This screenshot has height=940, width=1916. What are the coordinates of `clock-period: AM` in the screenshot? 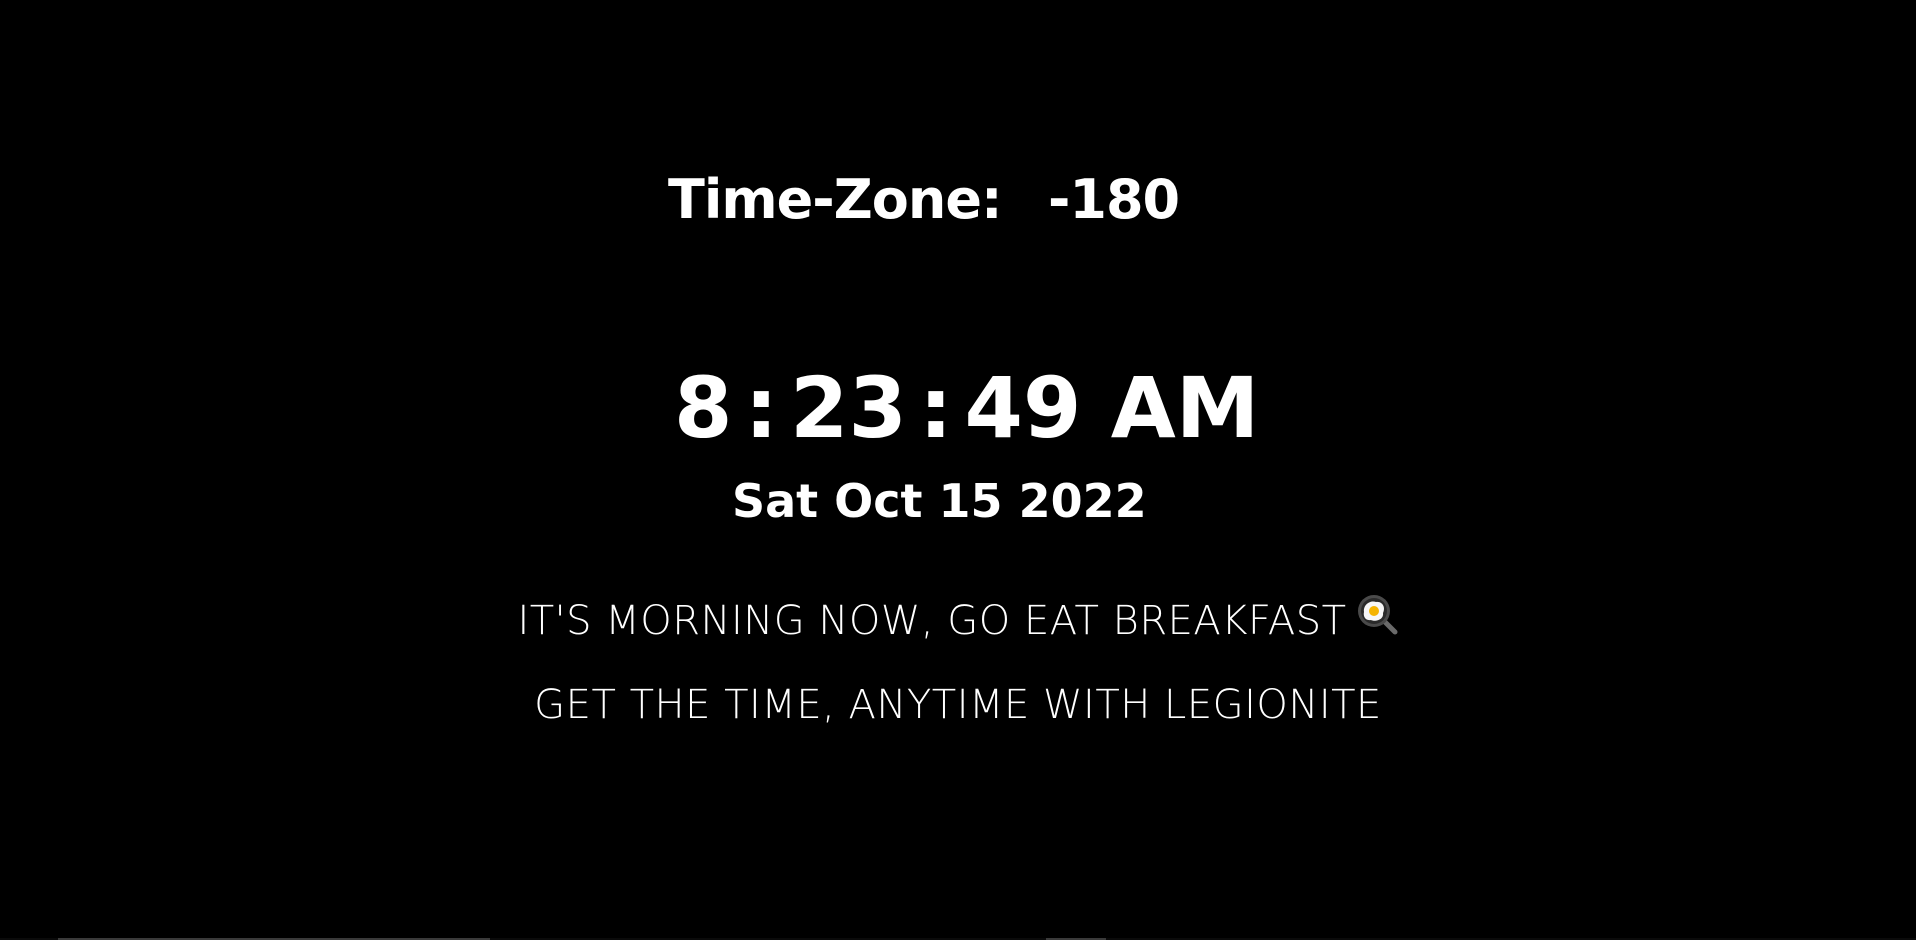 It's located at (1185, 408).